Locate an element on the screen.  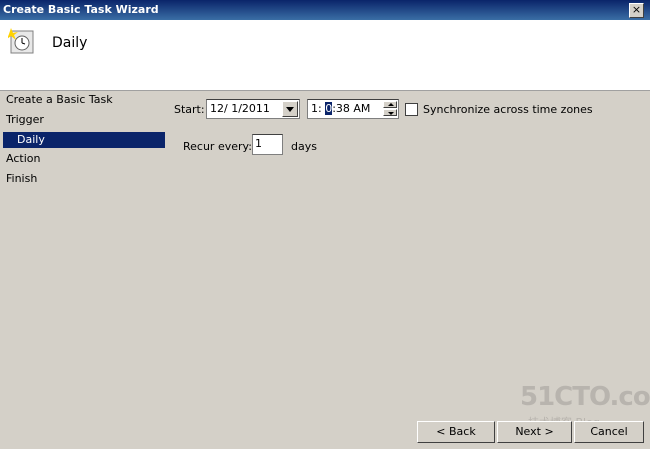
sync-time-zones-checkbox is located at coordinates (411, 109).